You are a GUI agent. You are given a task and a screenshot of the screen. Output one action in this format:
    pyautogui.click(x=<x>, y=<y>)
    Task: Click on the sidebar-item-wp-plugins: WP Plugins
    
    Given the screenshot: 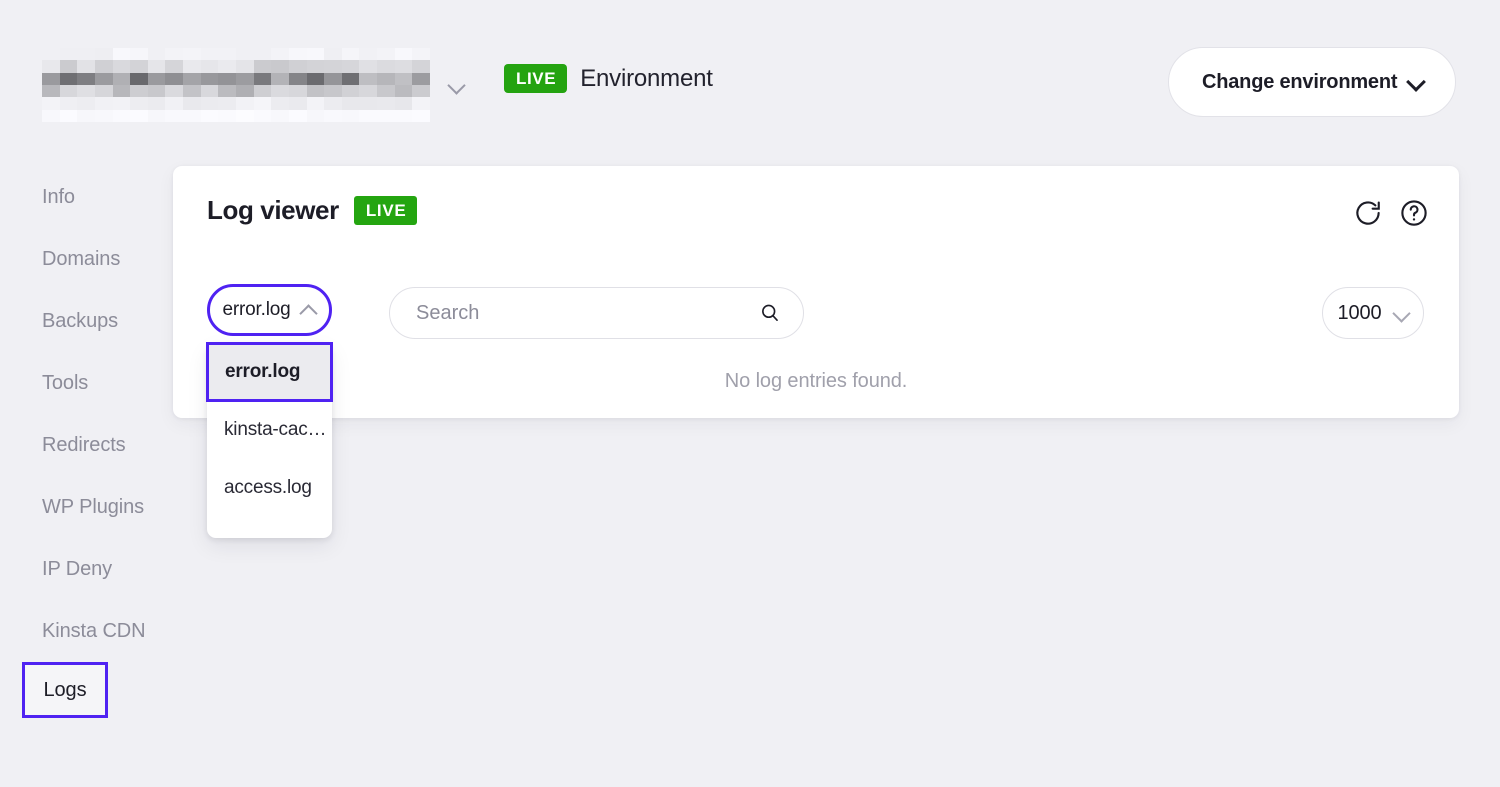 What is the action you would take?
    pyautogui.click(x=86, y=507)
    